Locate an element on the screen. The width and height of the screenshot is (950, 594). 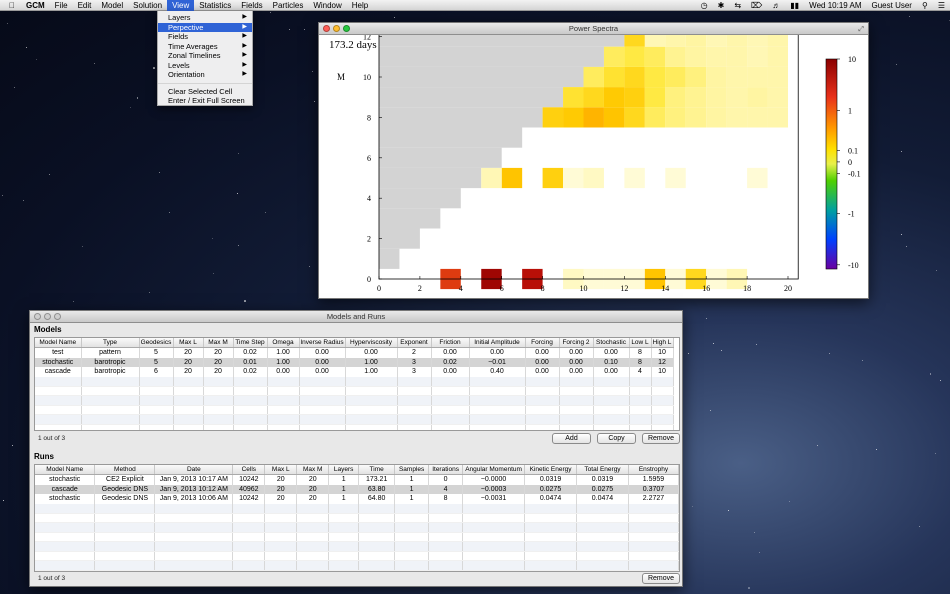
remove-model-button: Remove is located at coordinates (661, 438).